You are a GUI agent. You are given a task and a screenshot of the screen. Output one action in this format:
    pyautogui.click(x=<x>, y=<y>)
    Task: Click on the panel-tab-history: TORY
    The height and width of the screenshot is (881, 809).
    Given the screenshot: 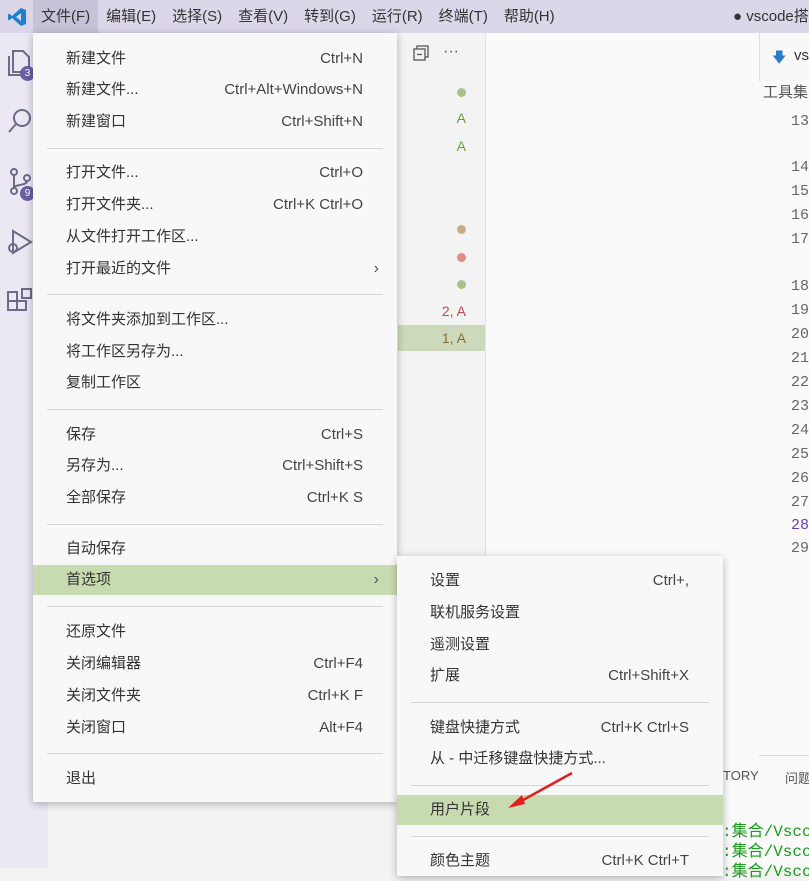 What is the action you would take?
    pyautogui.click(x=741, y=775)
    